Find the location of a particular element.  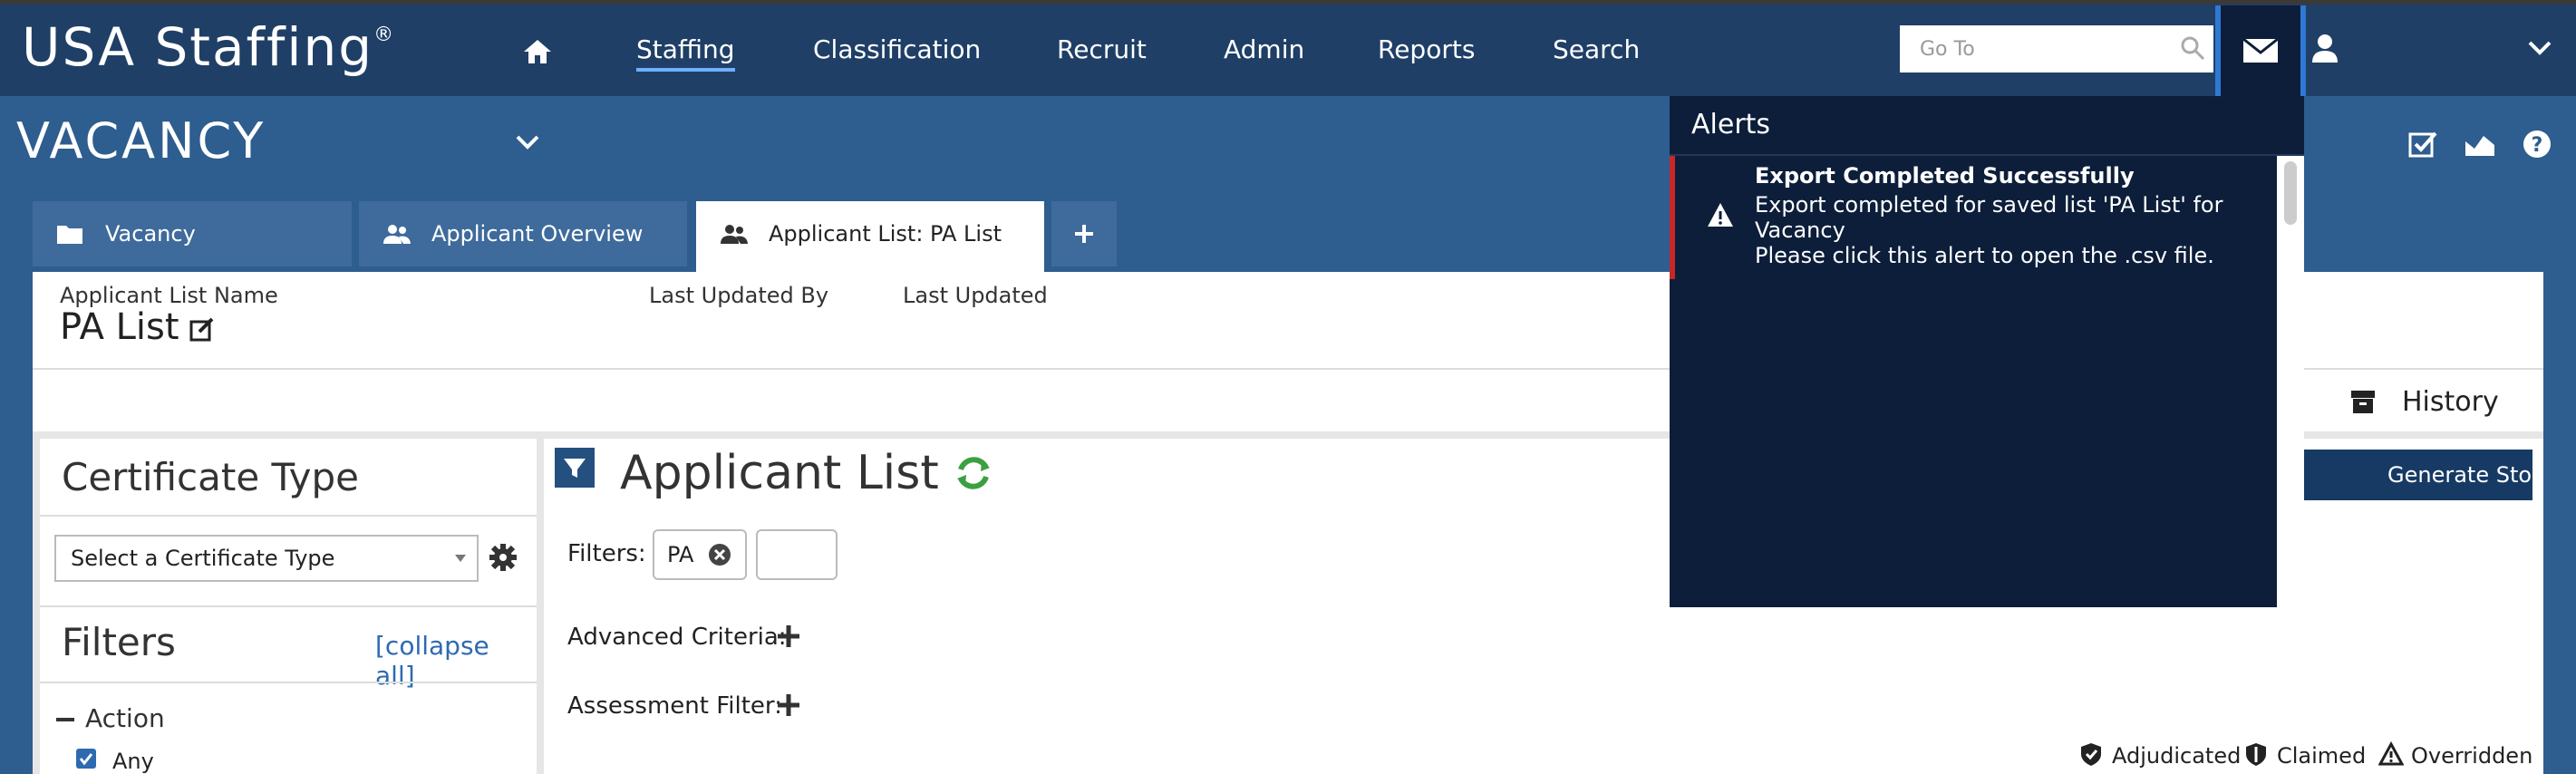

tab-vacancy: Vacancy is located at coordinates (192, 234).